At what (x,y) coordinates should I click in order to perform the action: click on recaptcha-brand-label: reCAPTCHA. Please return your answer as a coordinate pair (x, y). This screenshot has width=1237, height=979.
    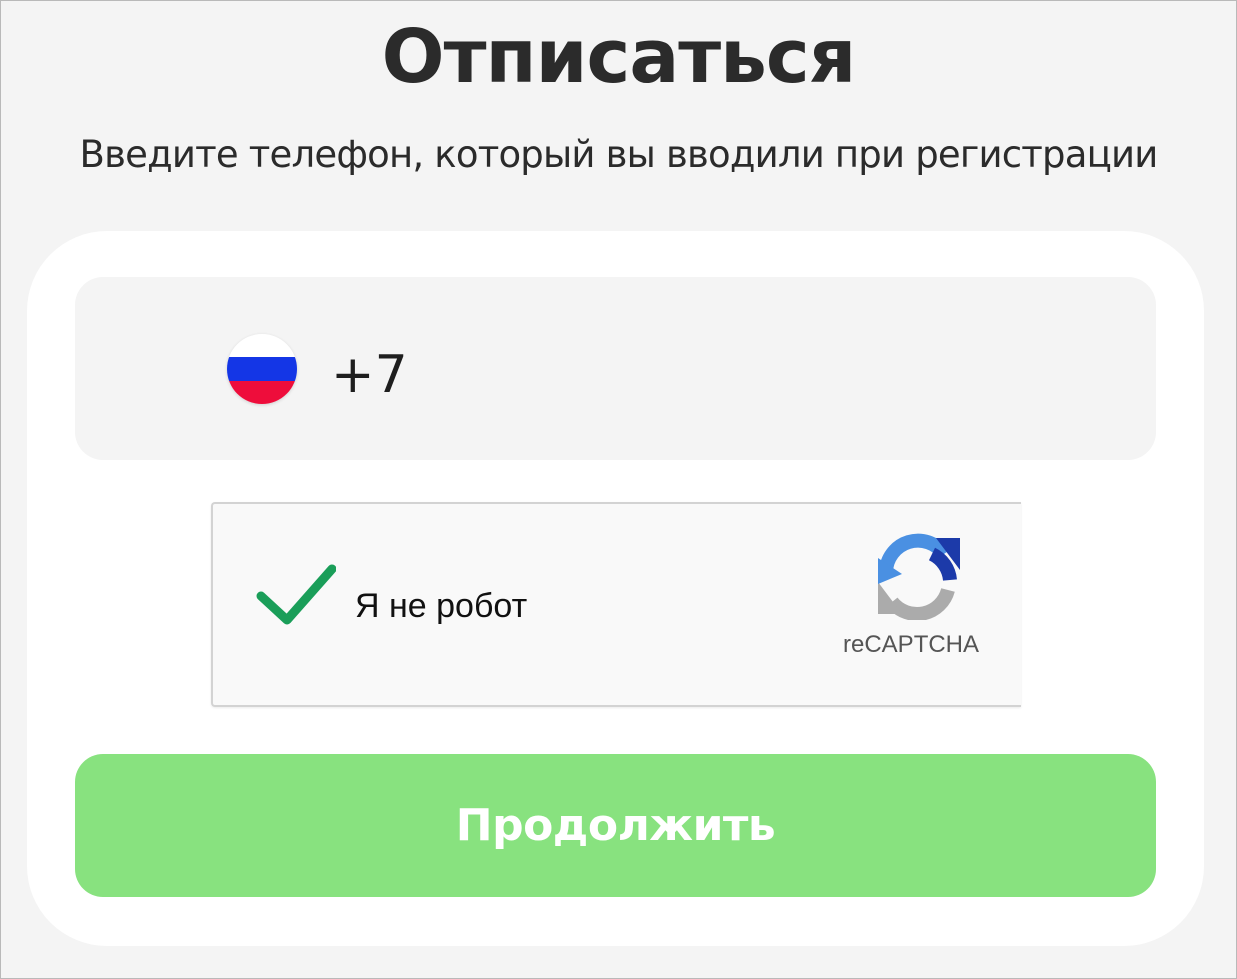
    Looking at the image, I should click on (911, 644).